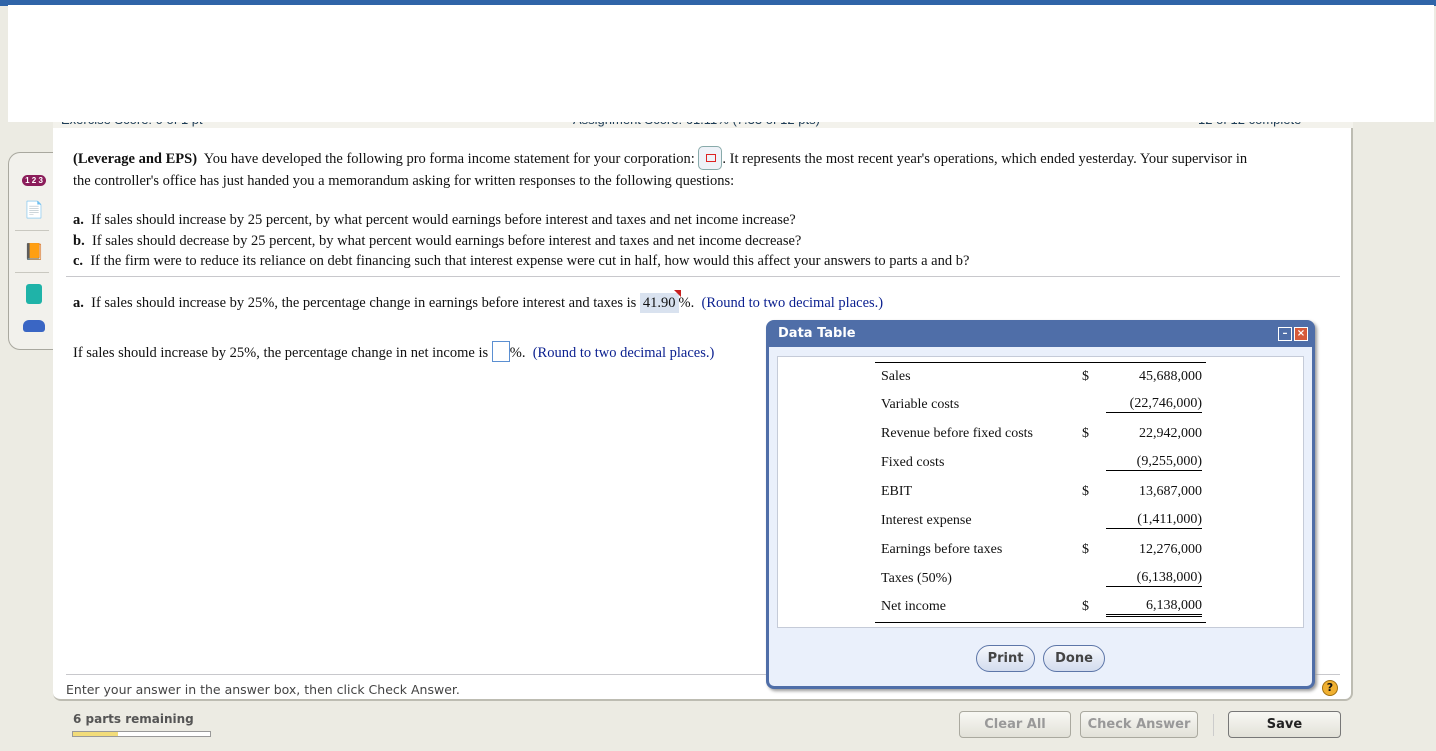 This screenshot has height=751, width=1436. I want to click on help-me-solve-icon: 📄, so click(34, 210).